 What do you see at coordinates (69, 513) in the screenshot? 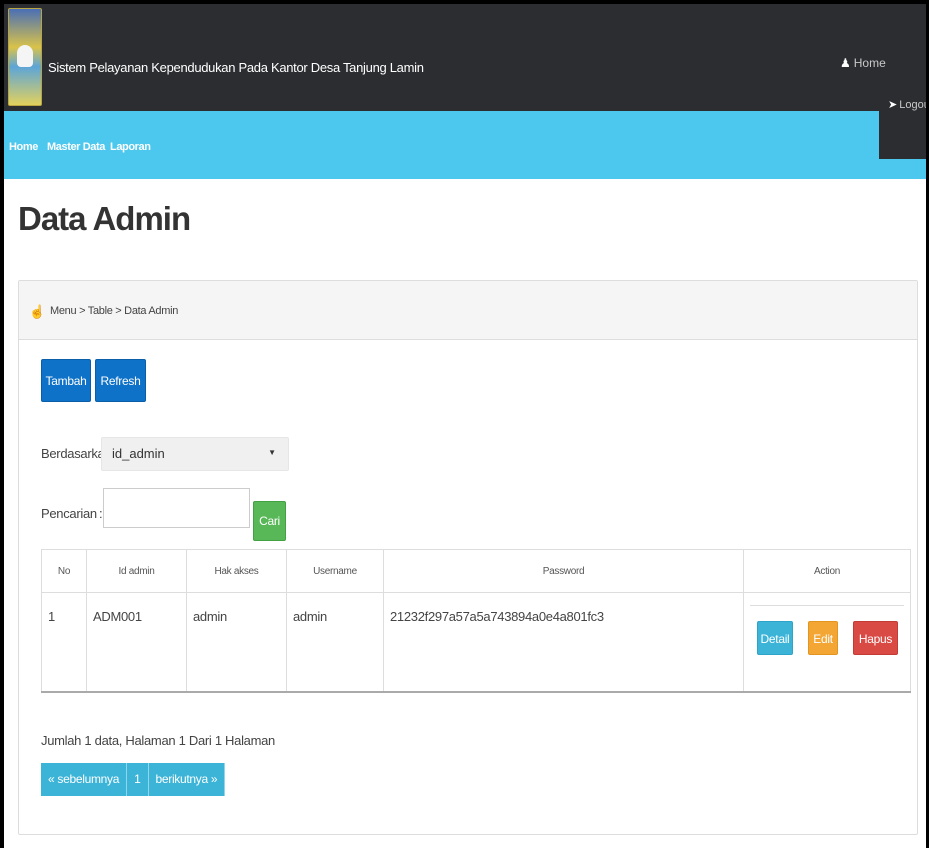
I see `search-label: Pencarian` at bounding box center [69, 513].